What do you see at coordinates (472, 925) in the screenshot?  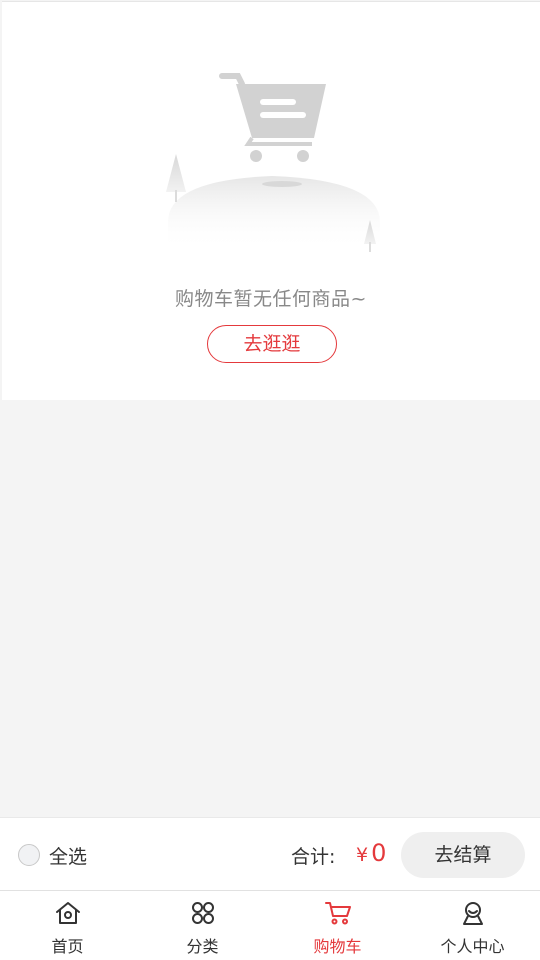 I see `tab-profile: 个人中心` at bounding box center [472, 925].